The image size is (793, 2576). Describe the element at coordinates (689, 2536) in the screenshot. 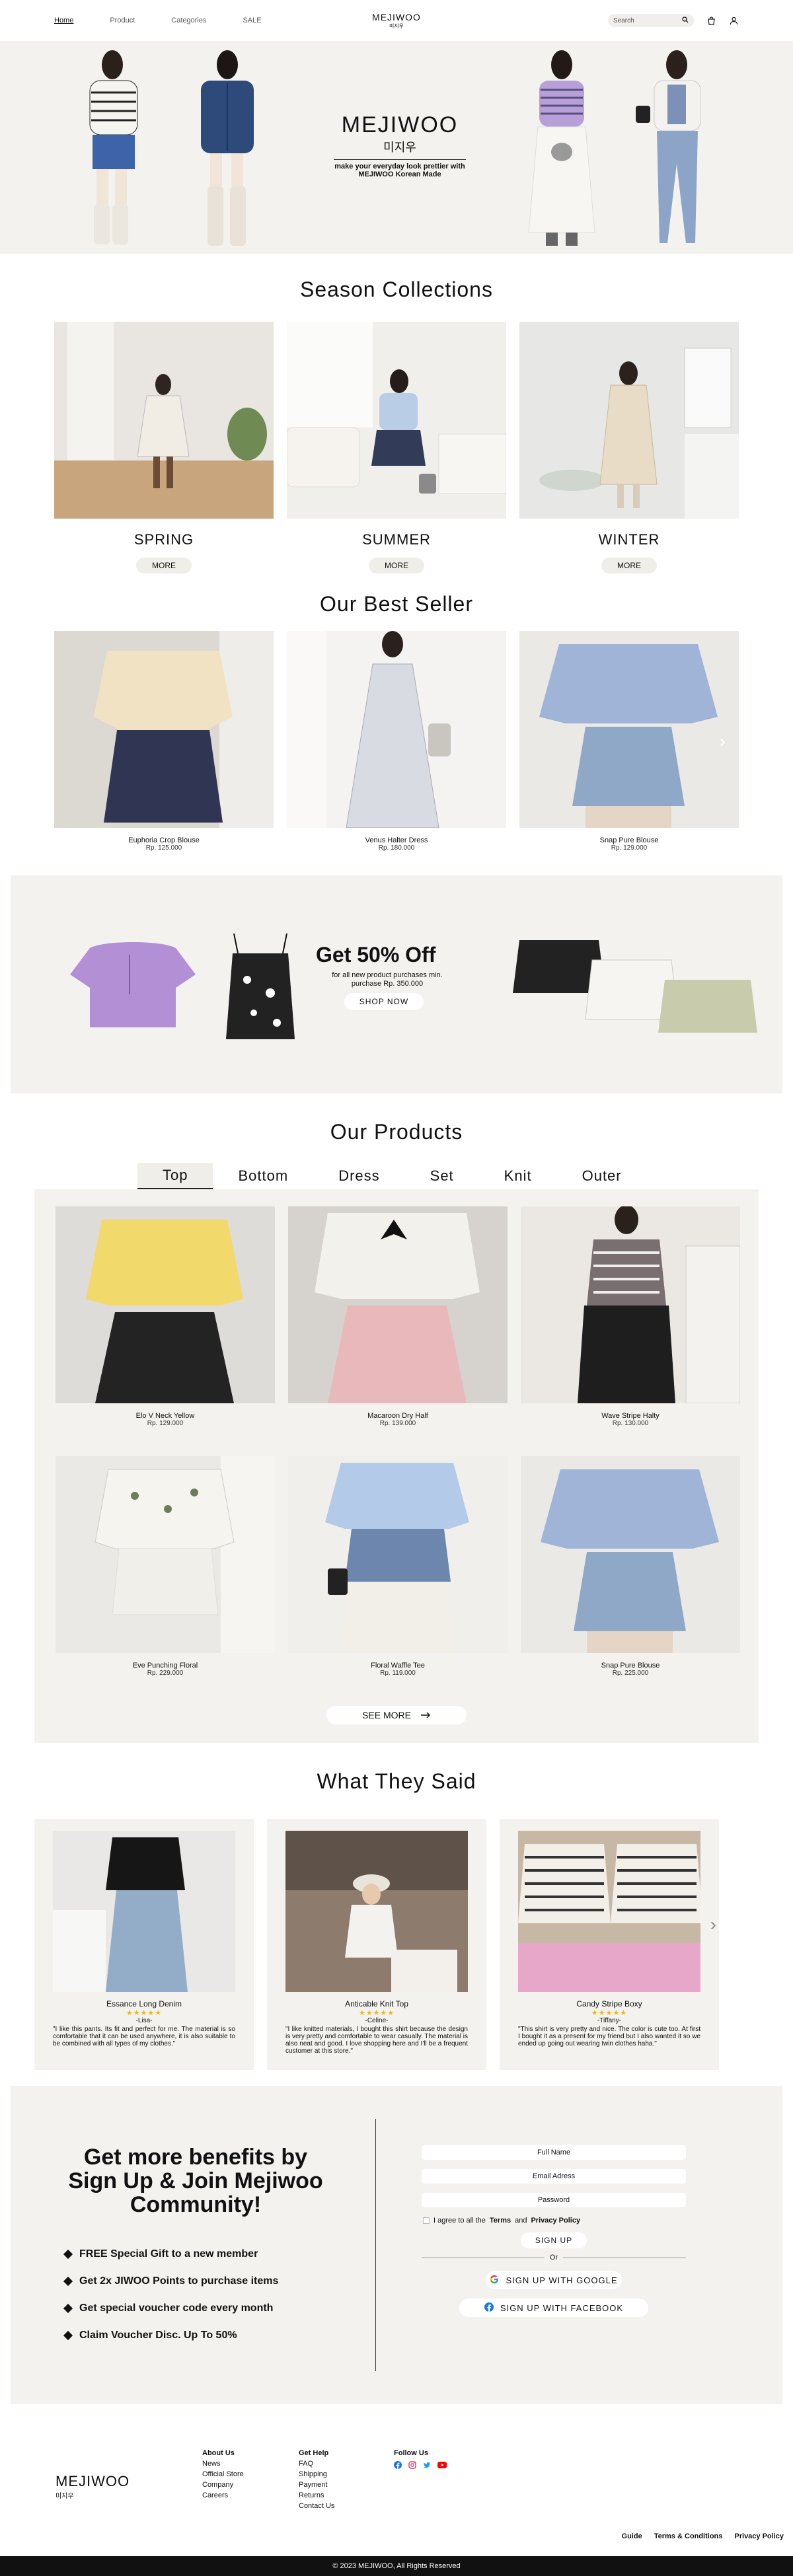

I see `footer-link-terms: Terms & Conditions` at that location.